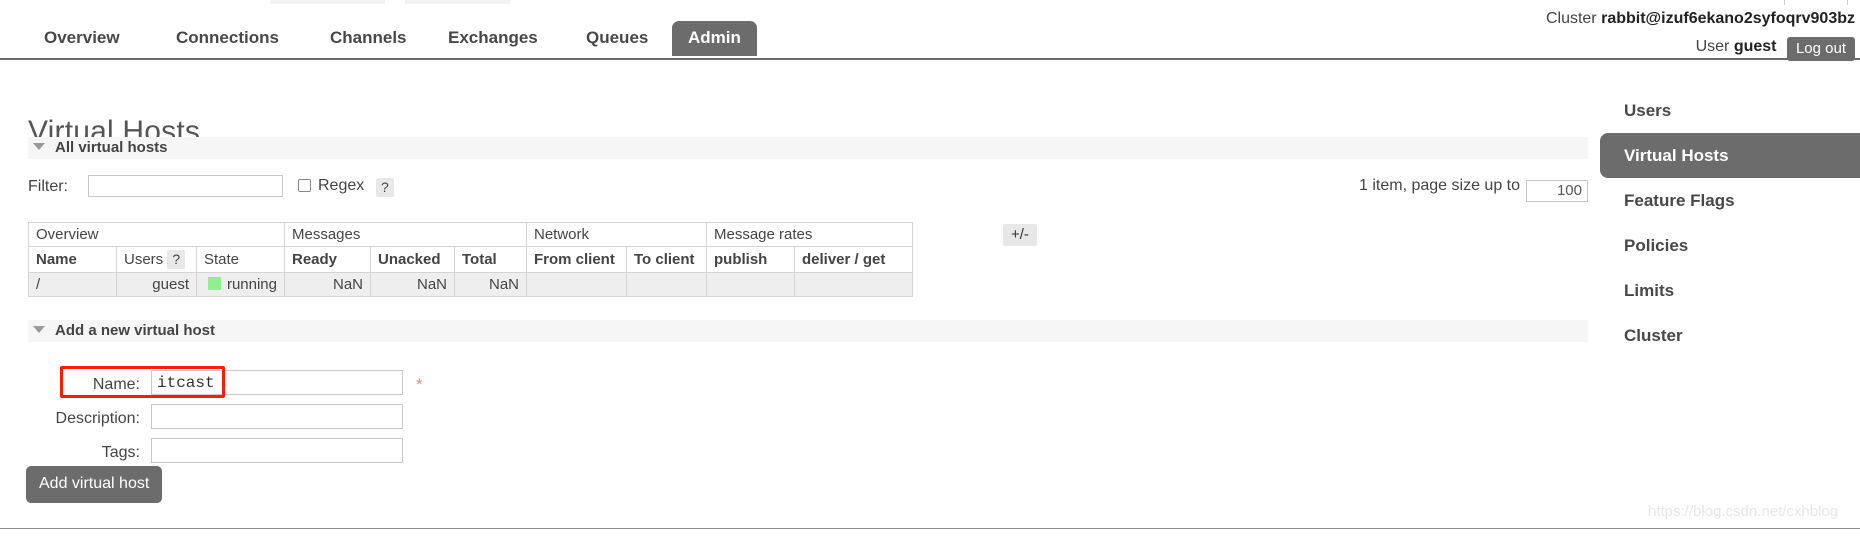 This screenshot has width=1860, height=537. Describe the element at coordinates (48, 186) in the screenshot. I see `filter-label: Filter:` at that location.